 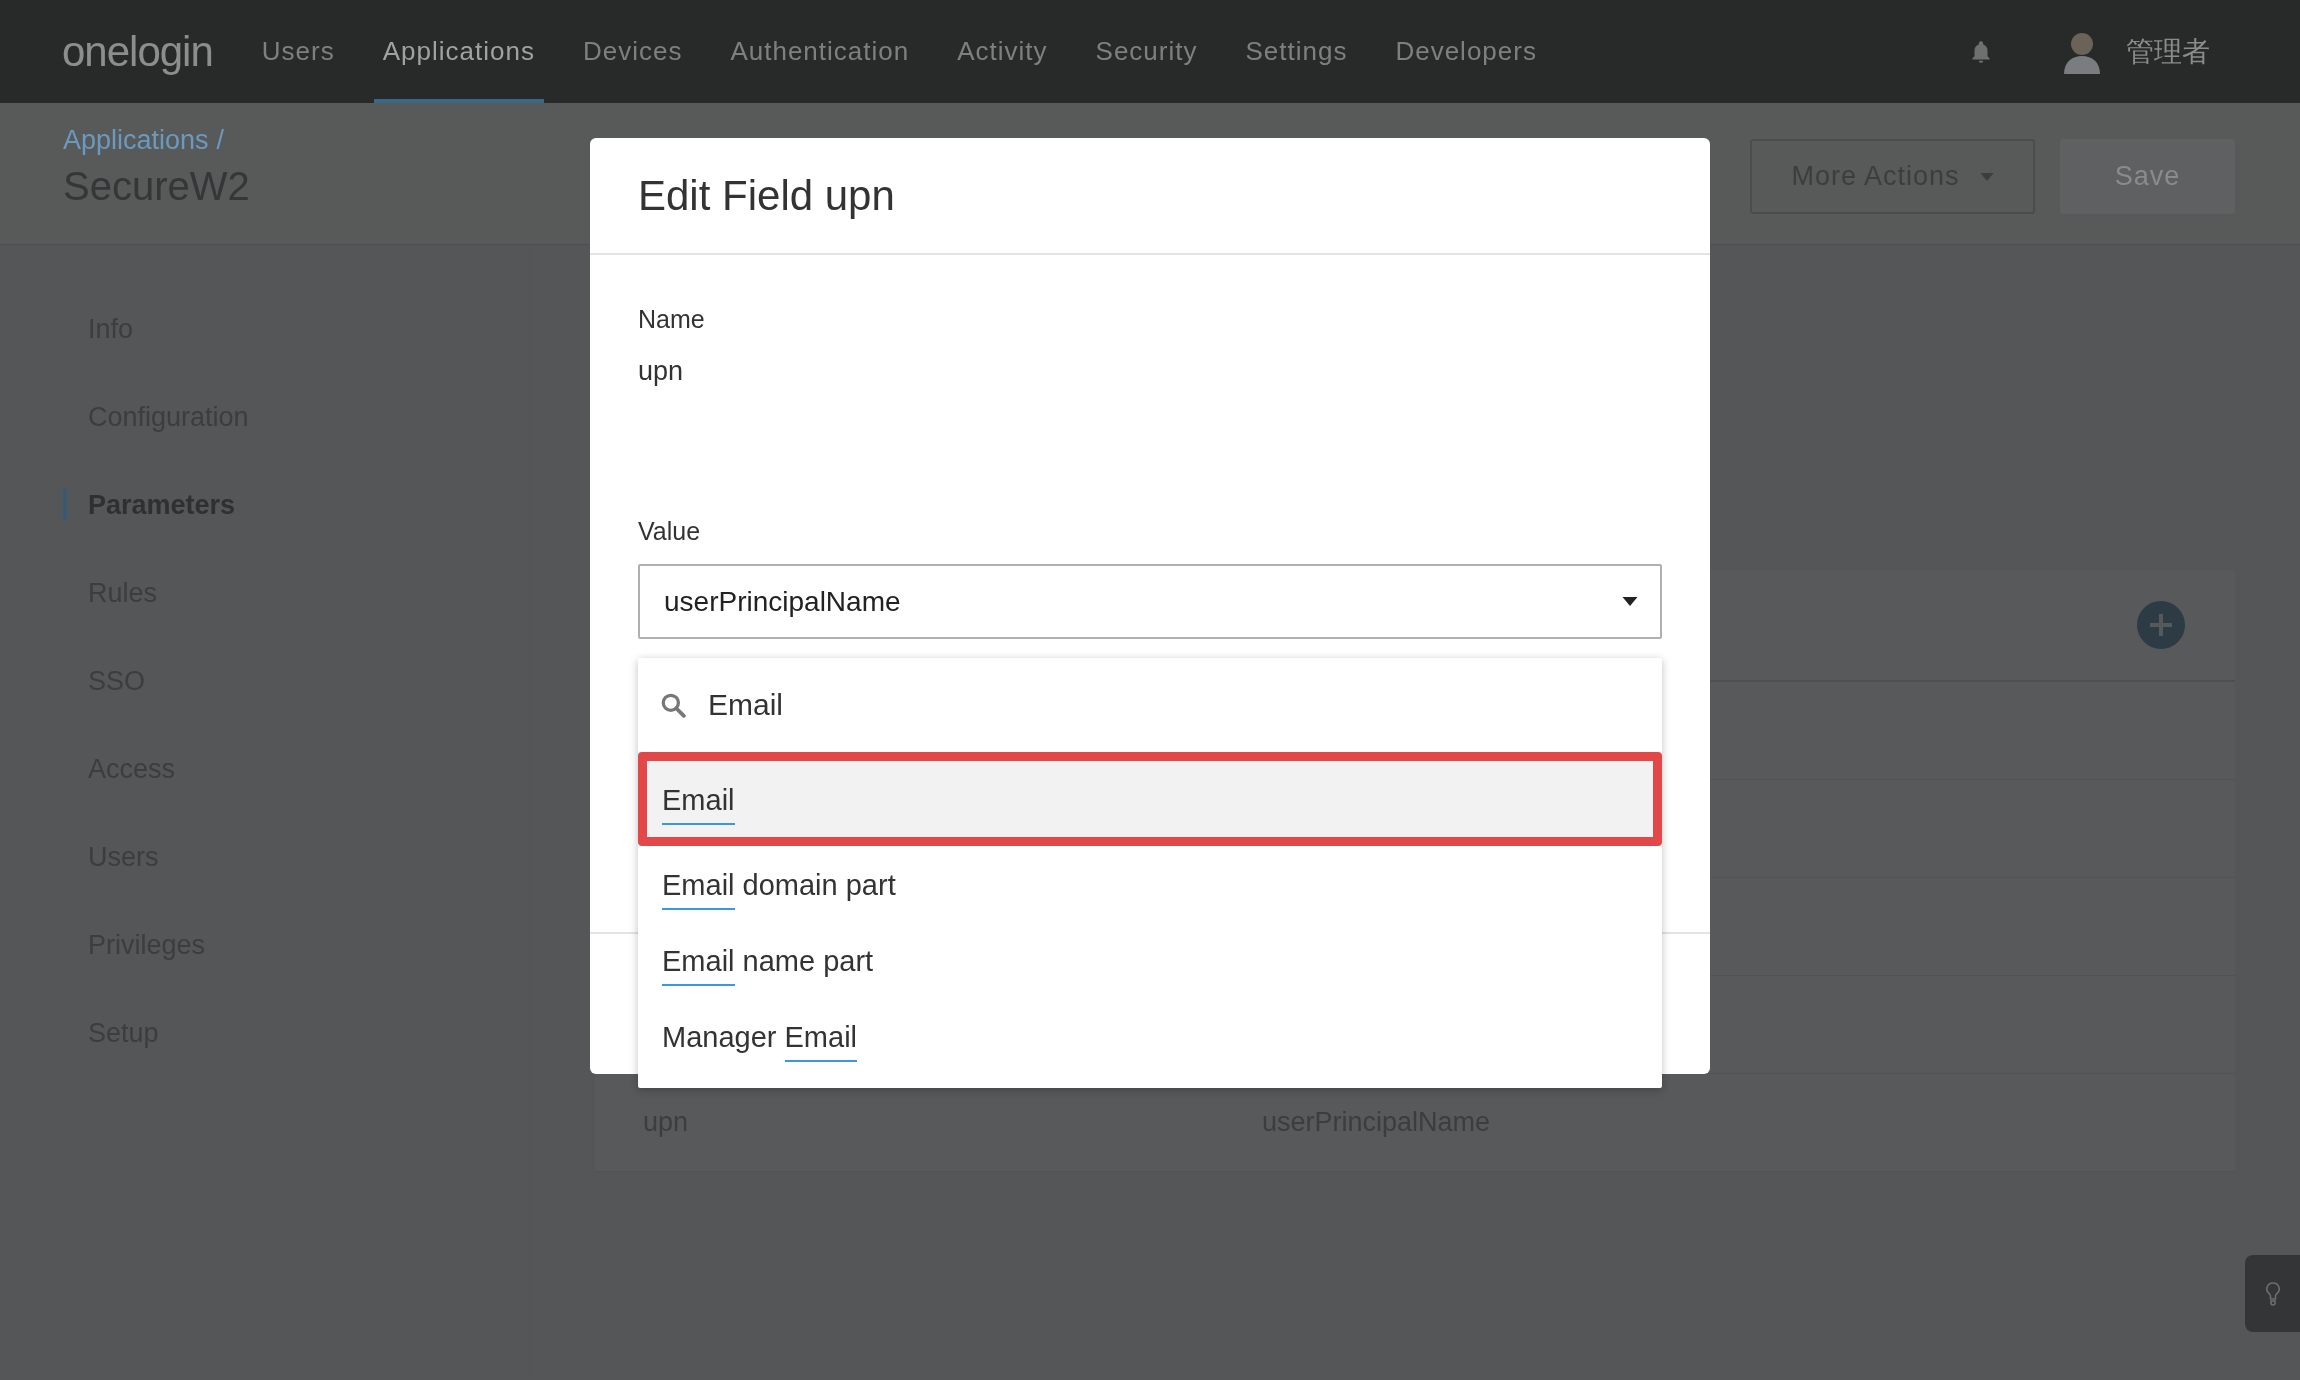 I want to click on dropdown-option: Email domain part, so click(x=1150, y=884).